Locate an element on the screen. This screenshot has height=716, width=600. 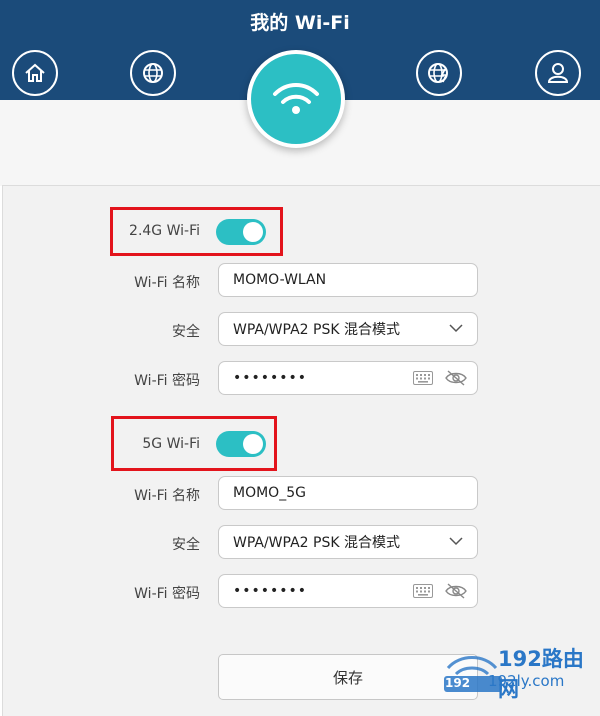
wifi24-password-input: •••••••• is located at coordinates (348, 378).